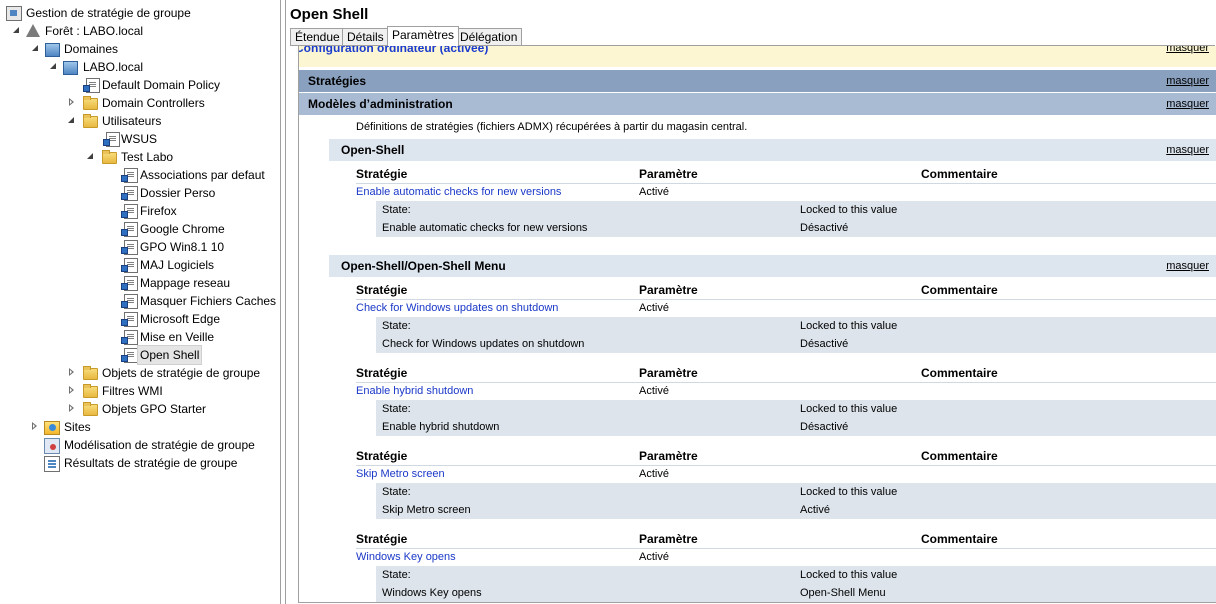 Image resolution: width=1216 pixels, height=604 pixels. Describe the element at coordinates (329, 14) in the screenshot. I see `gpo-title: Open Shell` at that location.